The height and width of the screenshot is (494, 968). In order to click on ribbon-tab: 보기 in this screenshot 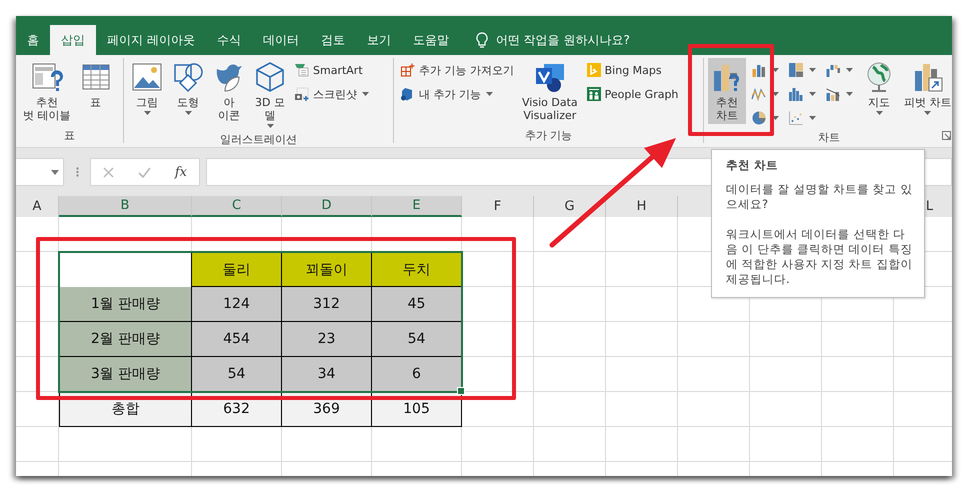, I will do `click(379, 40)`.